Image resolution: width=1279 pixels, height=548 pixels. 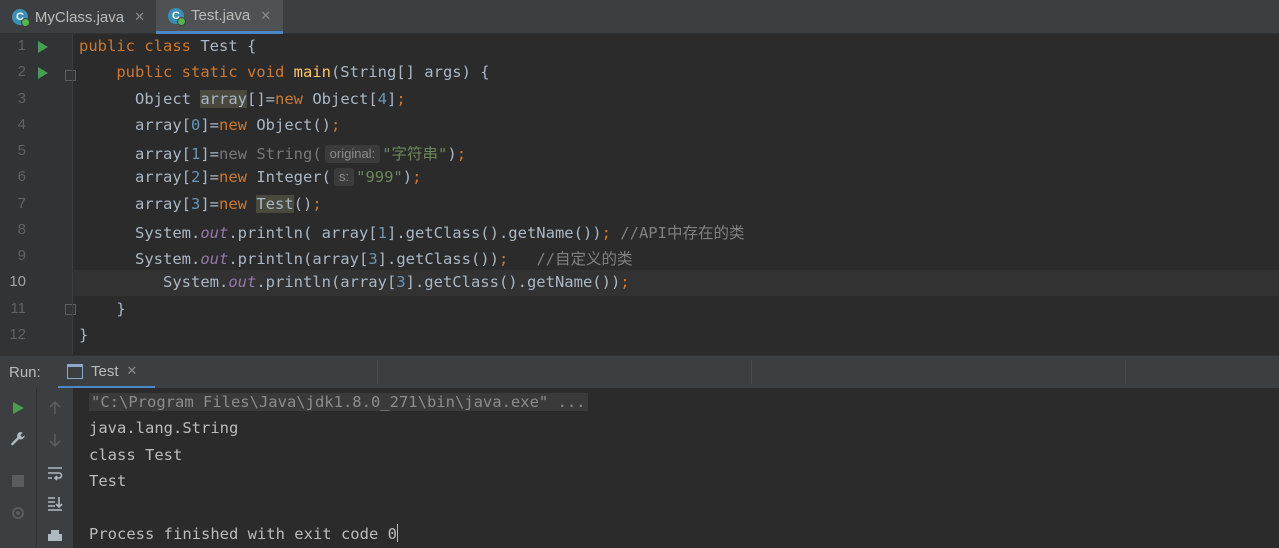 I want to click on code-line-12: }, so click(x=84, y=335).